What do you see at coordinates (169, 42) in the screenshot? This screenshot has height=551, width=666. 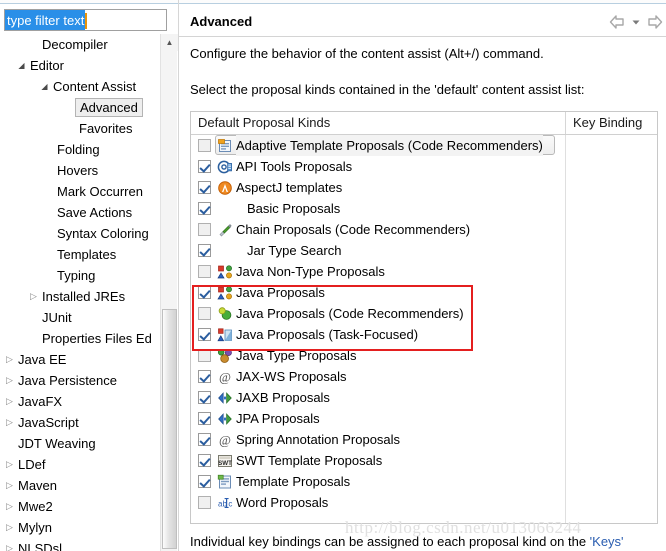 I see `scroll-up-arrow-icon: ▲` at bounding box center [169, 42].